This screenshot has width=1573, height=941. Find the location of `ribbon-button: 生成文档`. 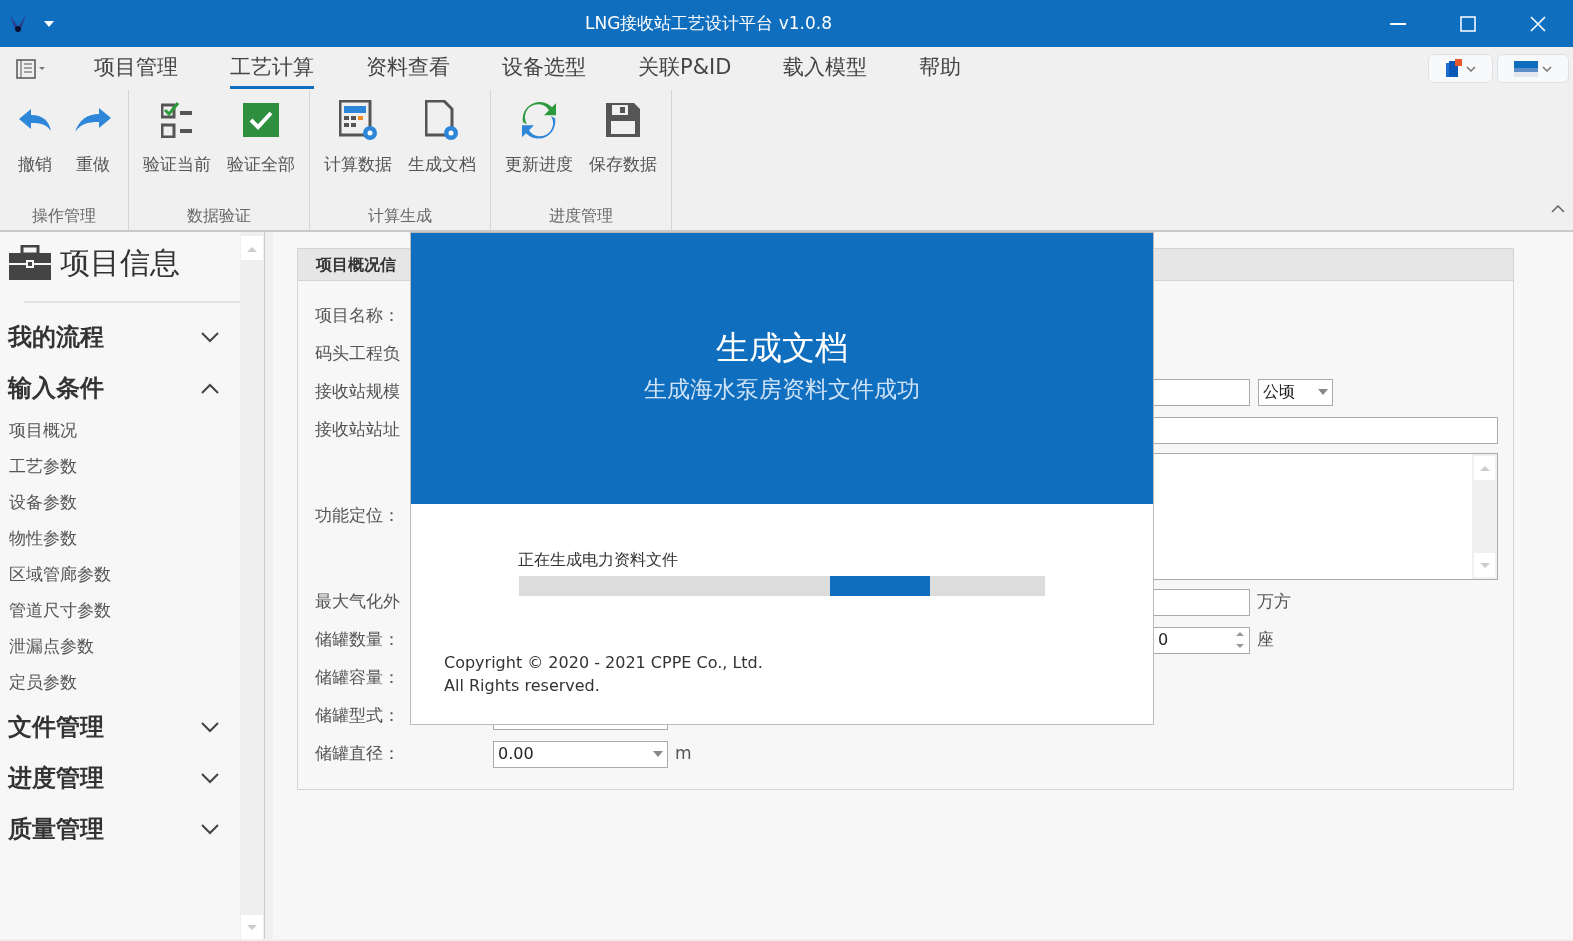

ribbon-button: 生成文档 is located at coordinates (442, 134).